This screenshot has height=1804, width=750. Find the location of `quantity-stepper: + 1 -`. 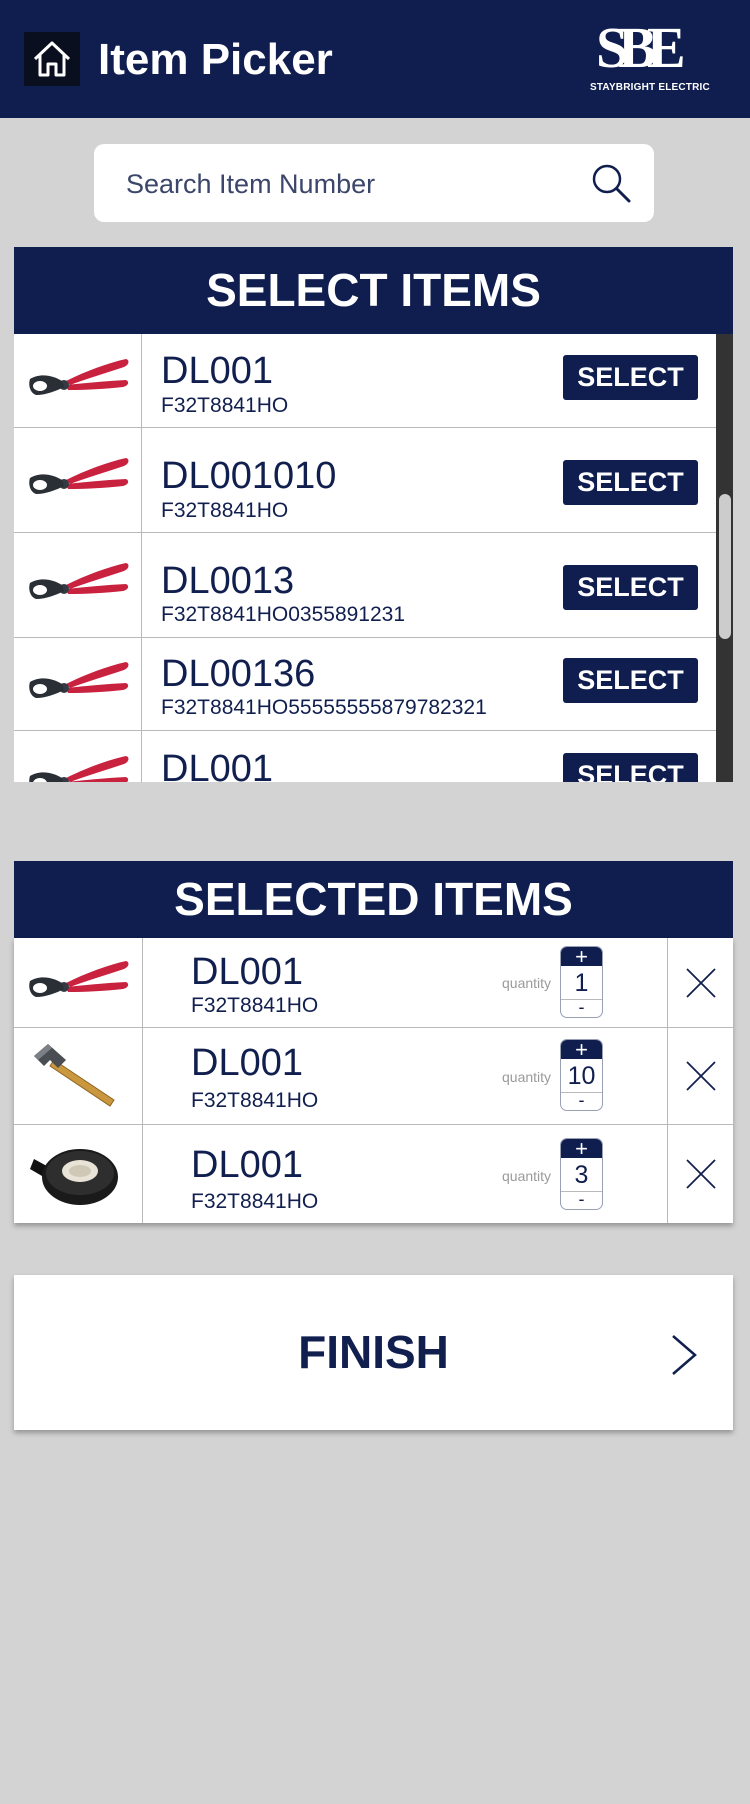

quantity-stepper: + 1 - is located at coordinates (581, 982).